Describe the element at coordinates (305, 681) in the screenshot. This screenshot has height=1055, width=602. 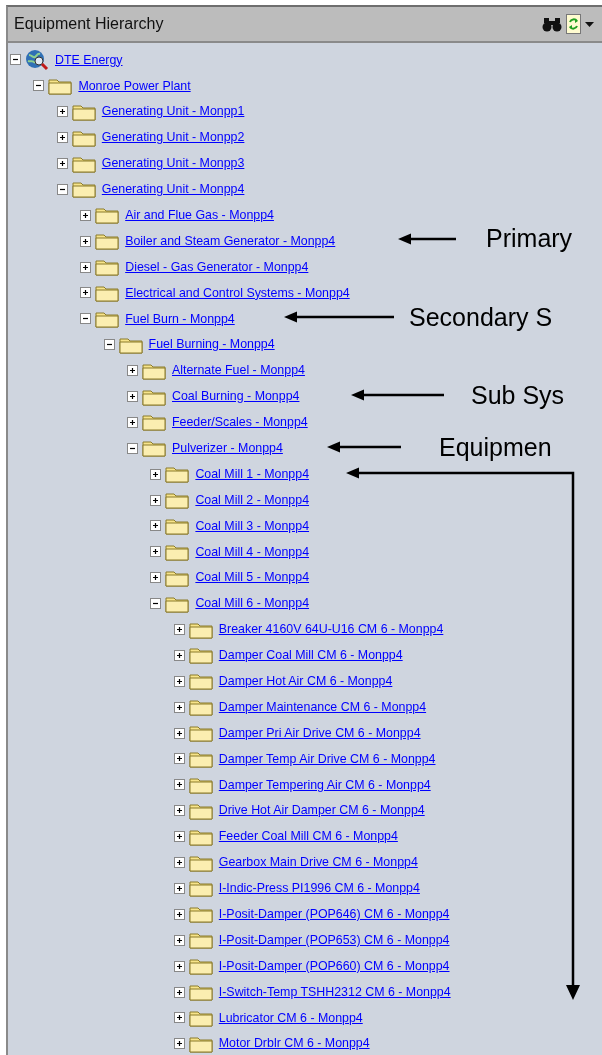
I see `tree-node-link: Damper Hot Air CM 6 - Monpp4` at that location.